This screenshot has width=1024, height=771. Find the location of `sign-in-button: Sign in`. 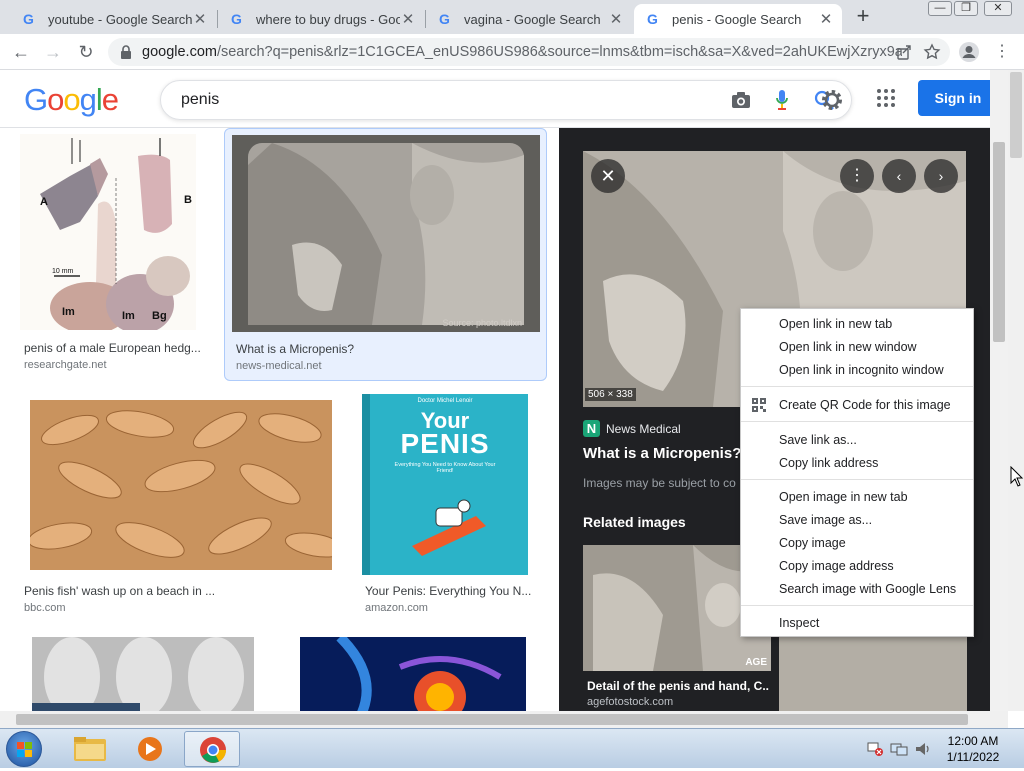

sign-in-button: Sign in is located at coordinates (958, 98).